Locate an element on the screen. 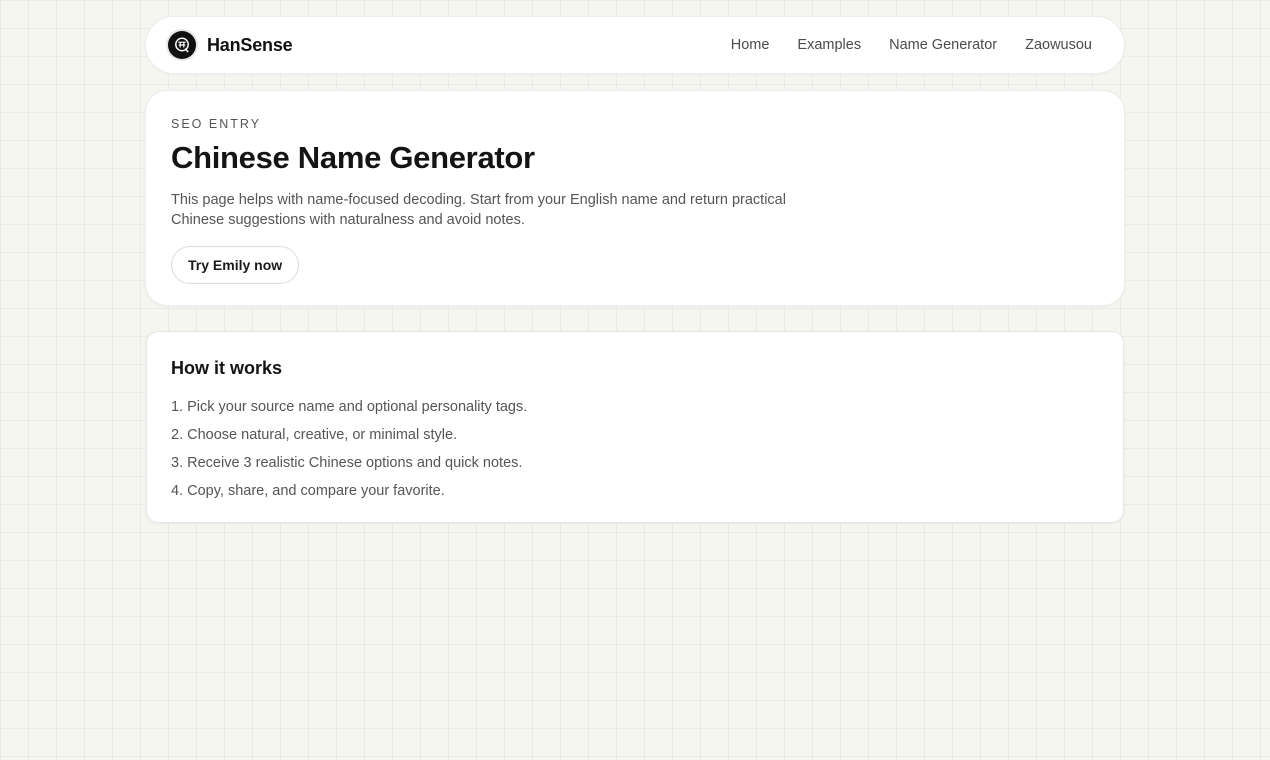  brand-logo-icon is located at coordinates (182, 45).